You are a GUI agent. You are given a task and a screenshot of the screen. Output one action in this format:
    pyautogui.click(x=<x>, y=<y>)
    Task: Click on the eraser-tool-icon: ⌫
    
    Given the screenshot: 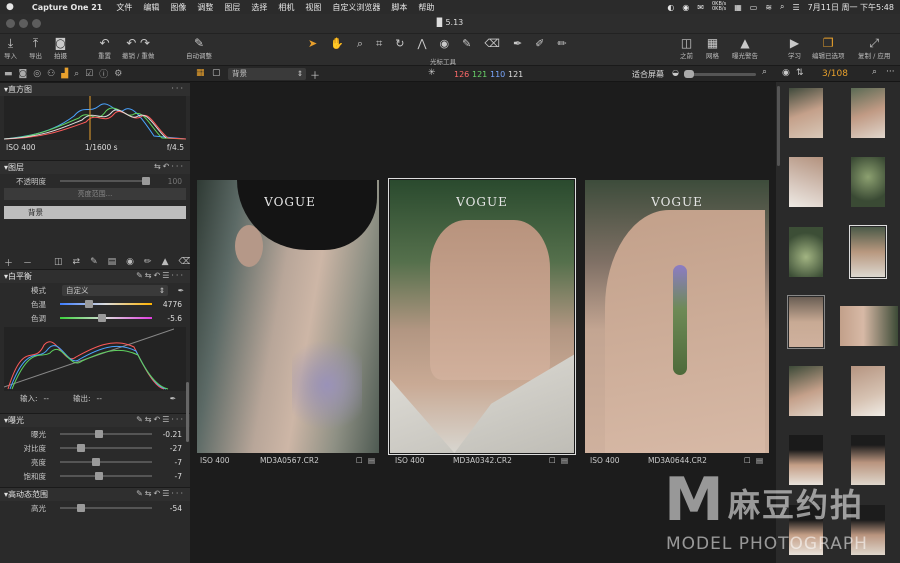 What is the action you would take?
    pyautogui.click(x=492, y=44)
    